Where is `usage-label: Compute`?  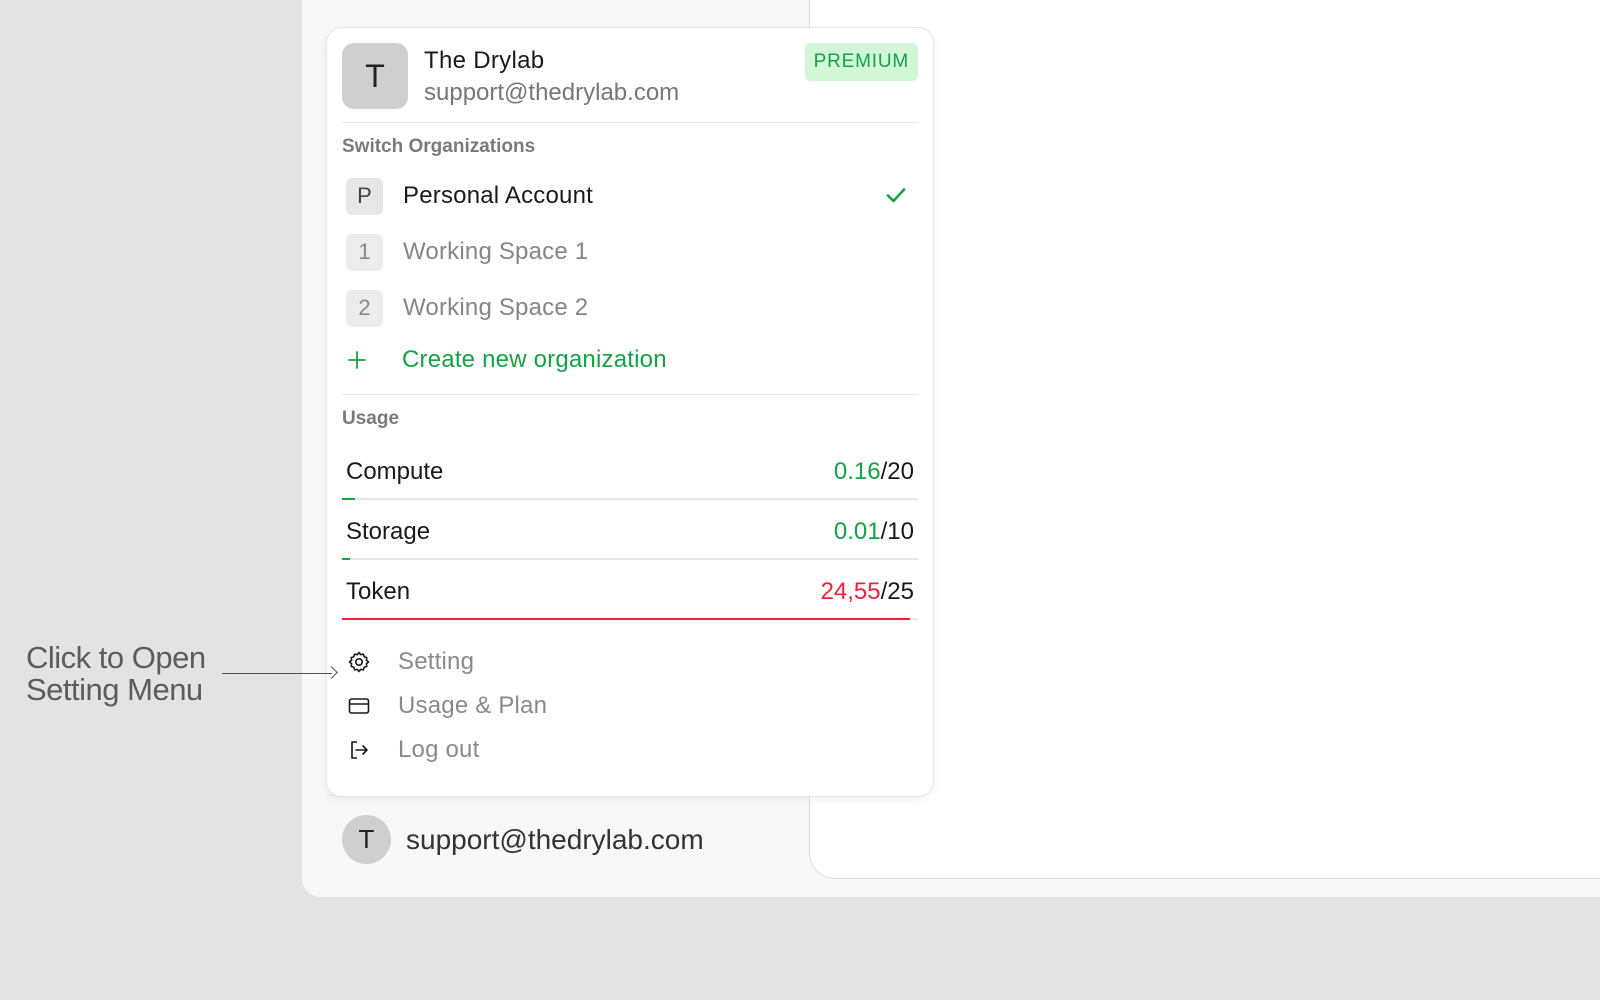 usage-label: Compute is located at coordinates (395, 471).